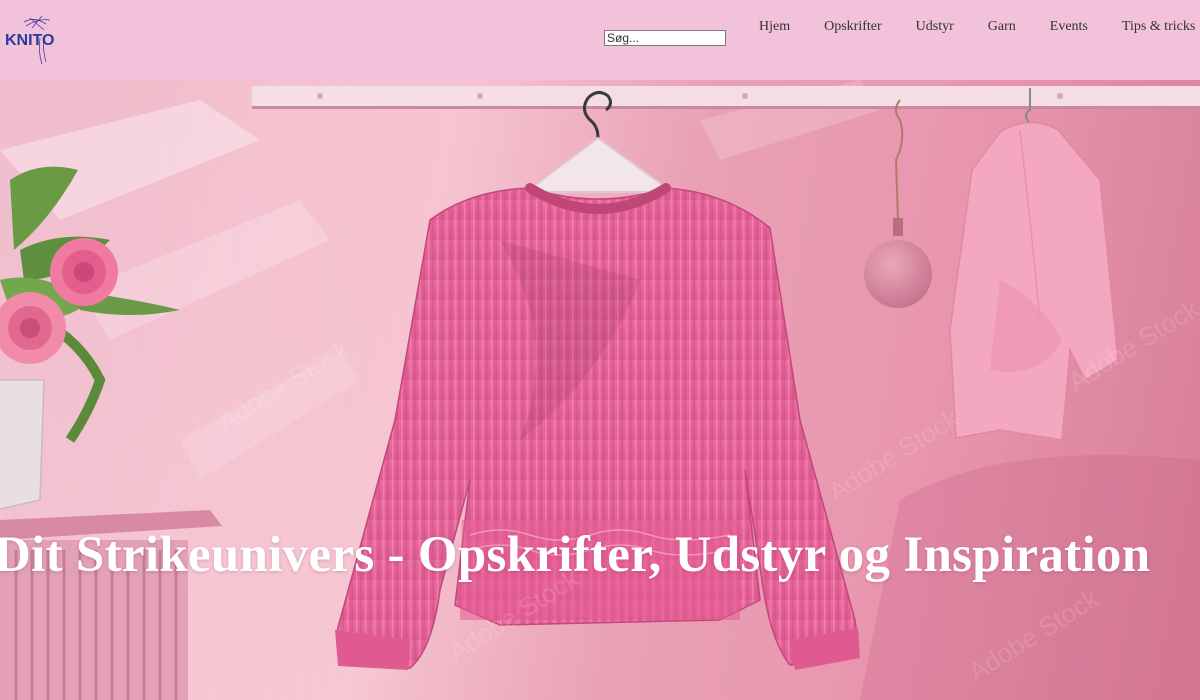 The width and height of the screenshot is (1200, 700). What do you see at coordinates (774, 27) in the screenshot?
I see `nav-item-hjem: Hjem` at bounding box center [774, 27].